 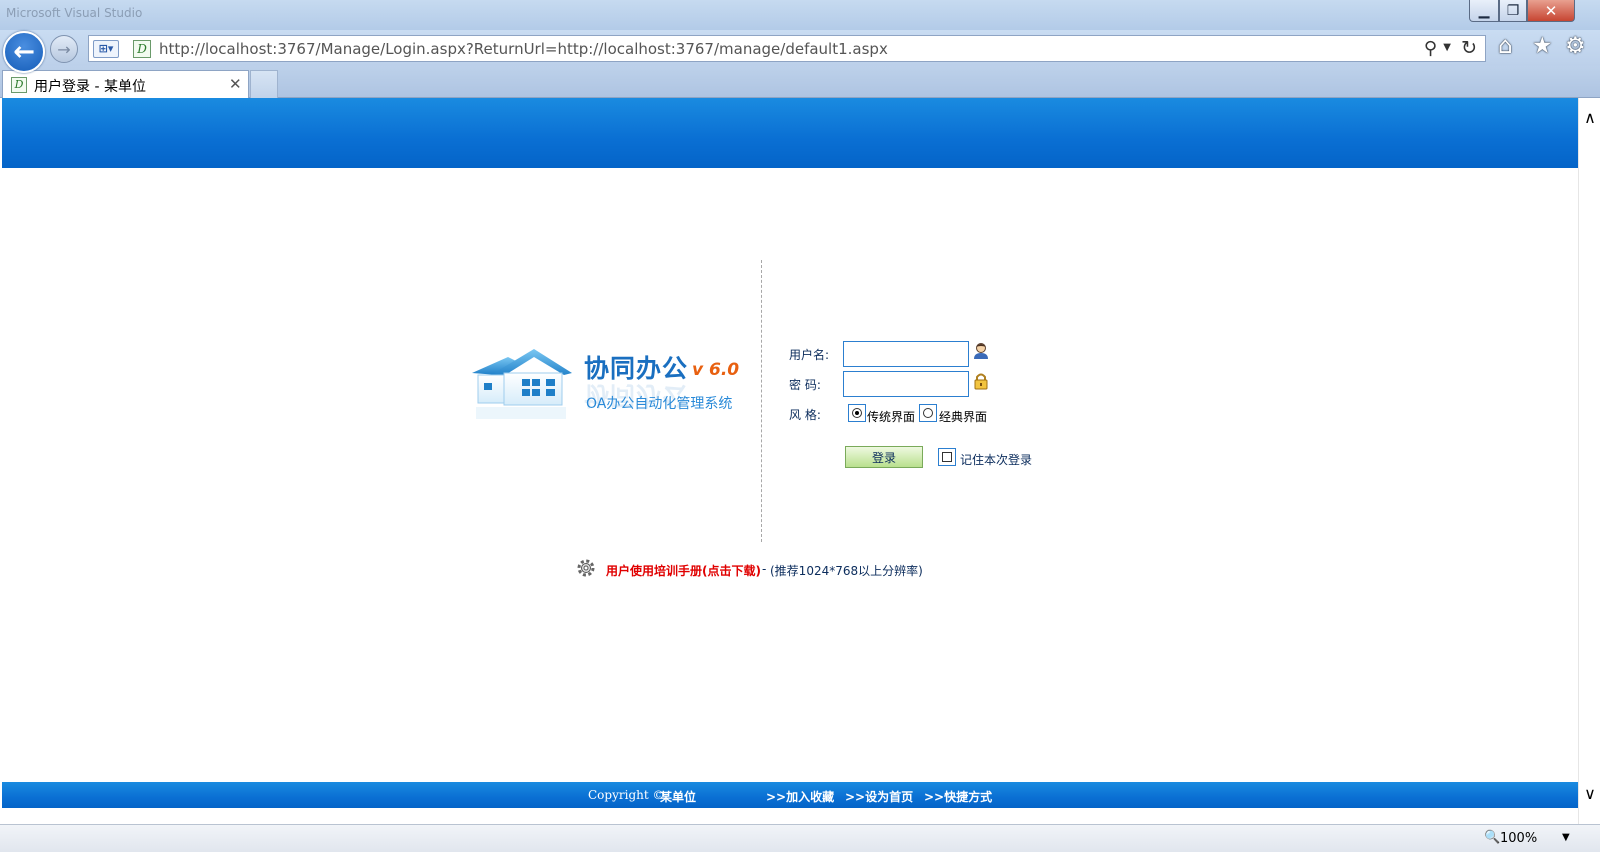 I want to click on minimize-icon: ▁, so click(x=1484, y=10).